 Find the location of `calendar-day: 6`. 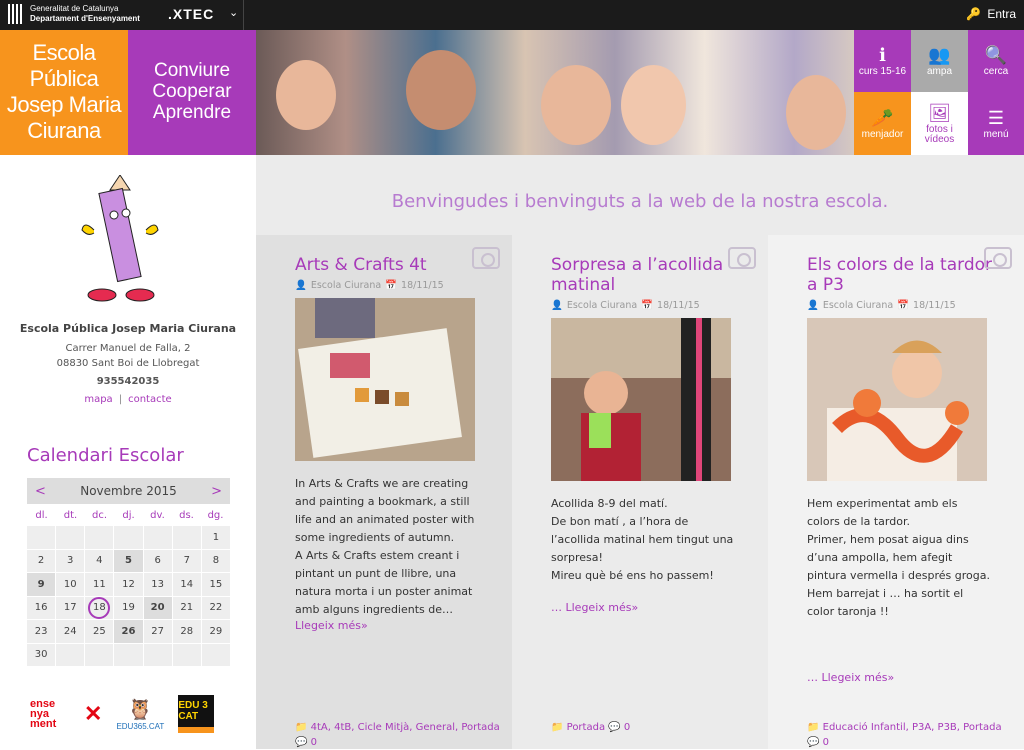

calendar-day: 6 is located at coordinates (157, 560).